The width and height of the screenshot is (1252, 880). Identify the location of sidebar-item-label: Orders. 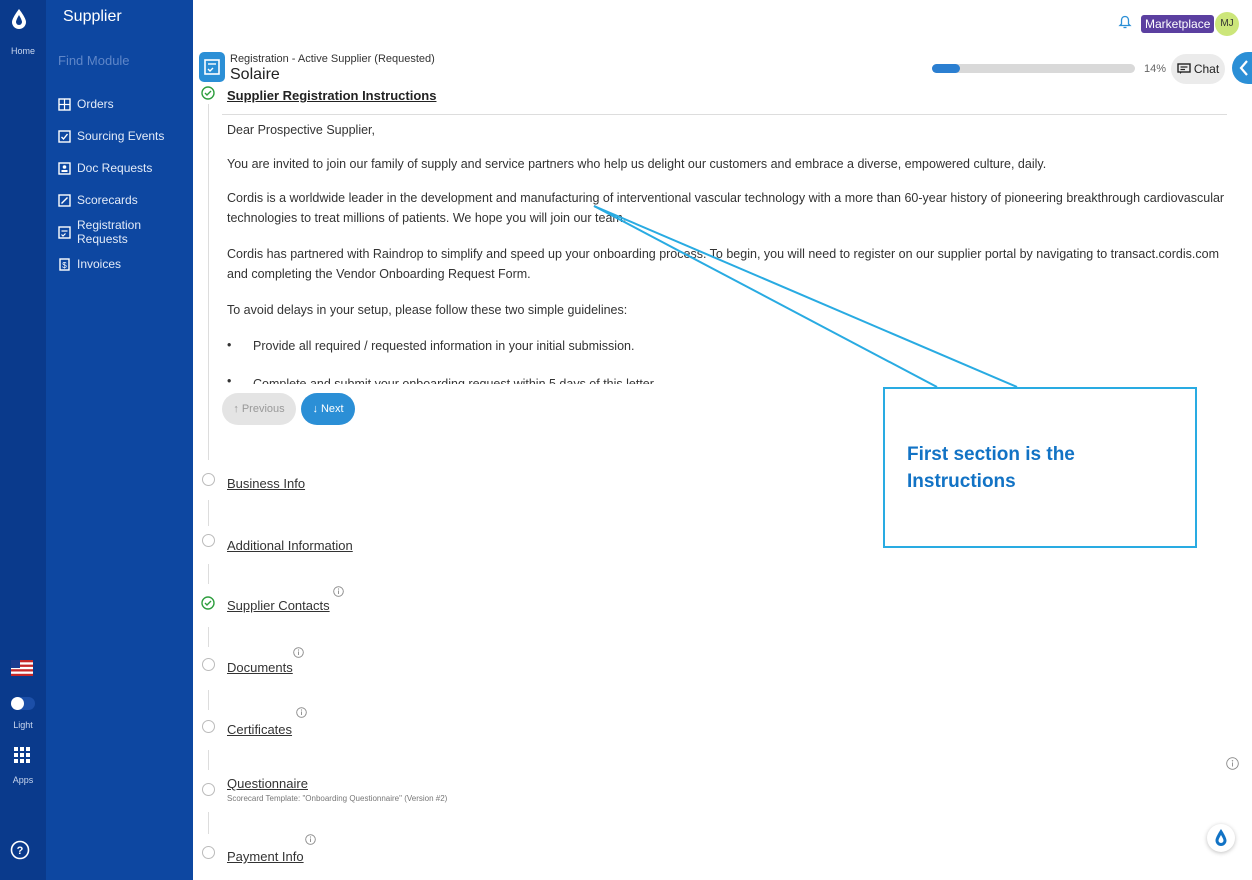
(95, 104).